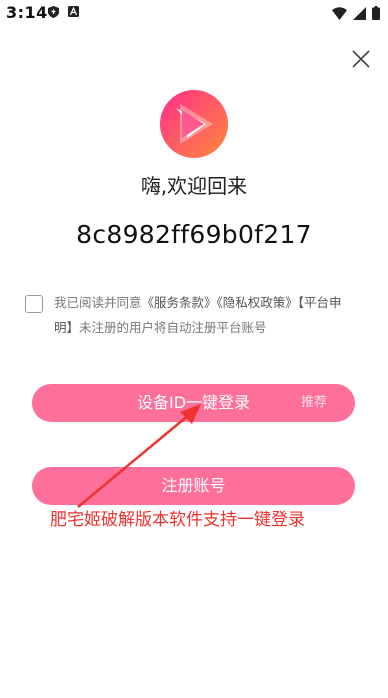 This screenshot has width=388, height=698. What do you see at coordinates (34, 304) in the screenshot?
I see `agreement-checkbox` at bounding box center [34, 304].